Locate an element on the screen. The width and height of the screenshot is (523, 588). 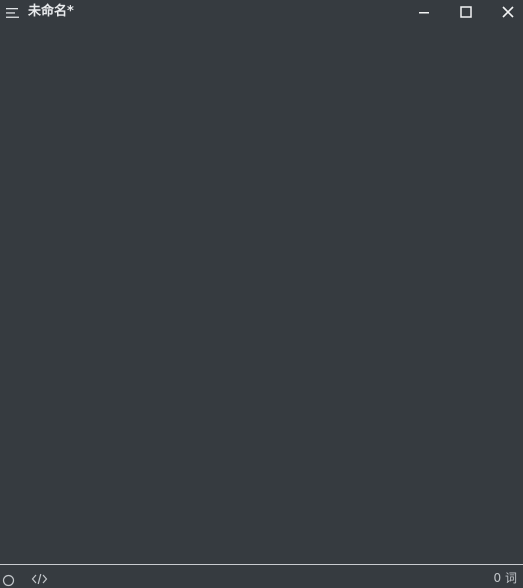
document-title: 未命名* is located at coordinates (51, 11).